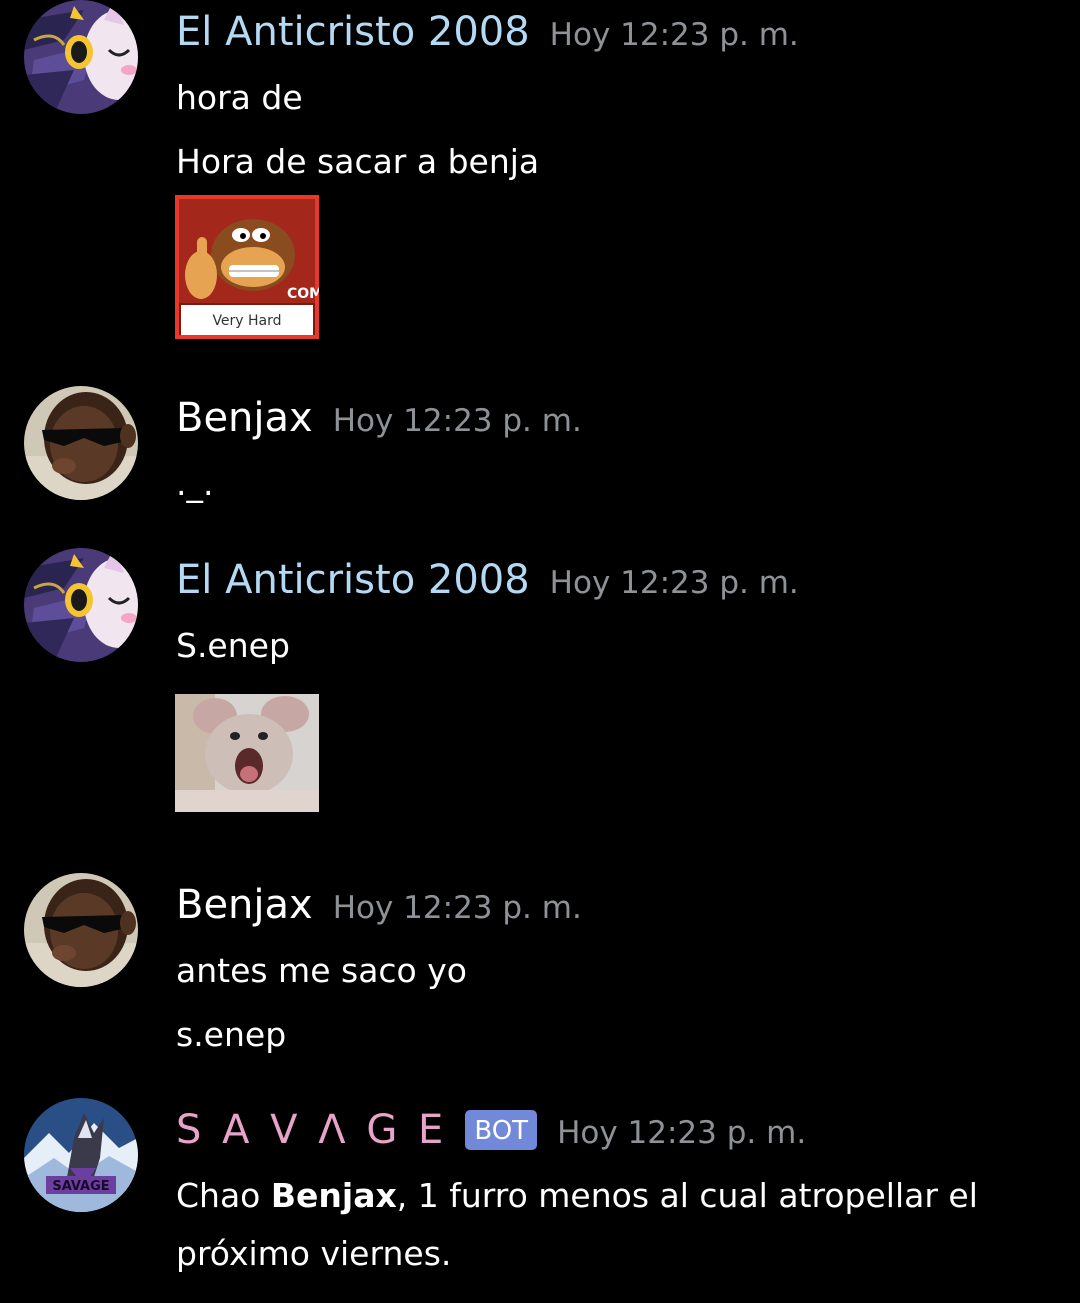 Image resolution: width=1080 pixels, height=1303 pixels. Describe the element at coordinates (358, 161) in the screenshot. I see `message-text: Hora de sacar a benja` at that location.